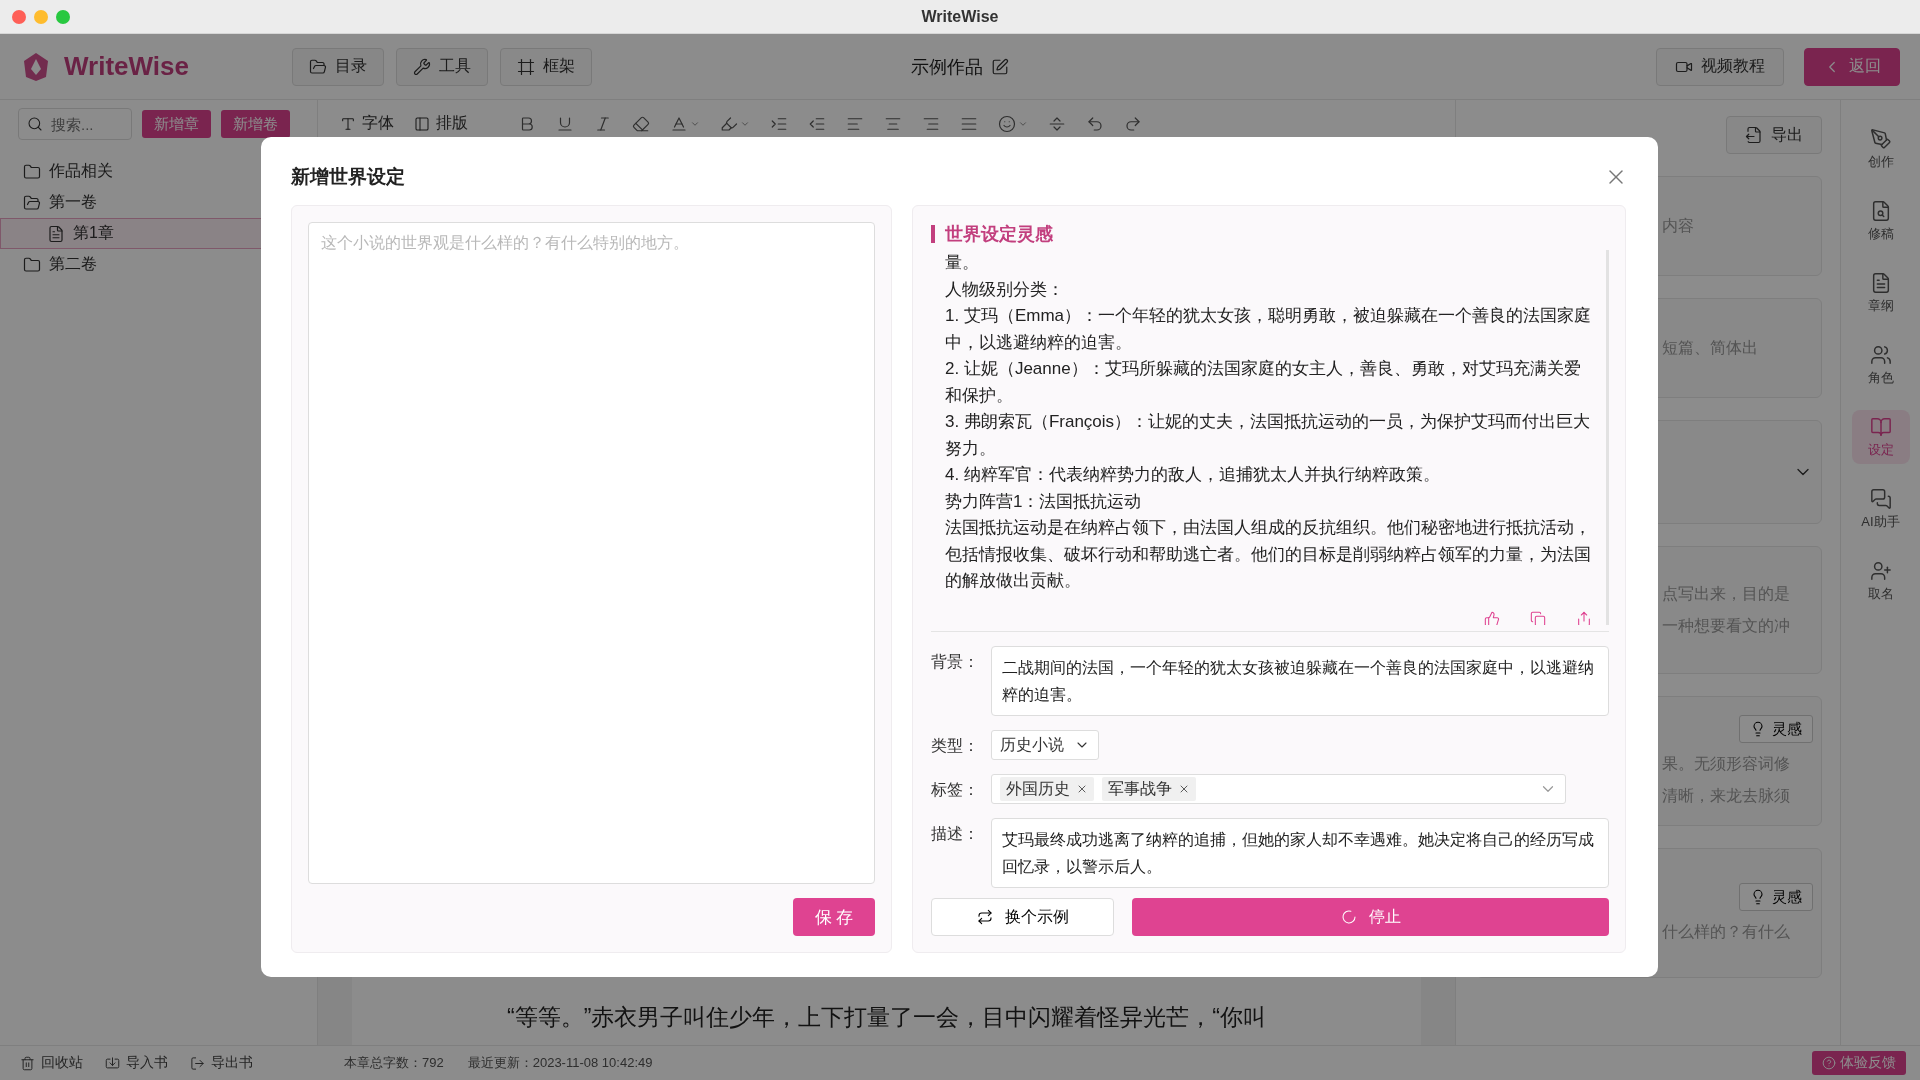 This screenshot has height=1080, width=1920. What do you see at coordinates (1193, 475) in the screenshot?
I see `paragraph: 4. 纳粹军官：代表纳粹势力的敌人，追捕犹太人并执行纳粹政策。` at bounding box center [1193, 475].